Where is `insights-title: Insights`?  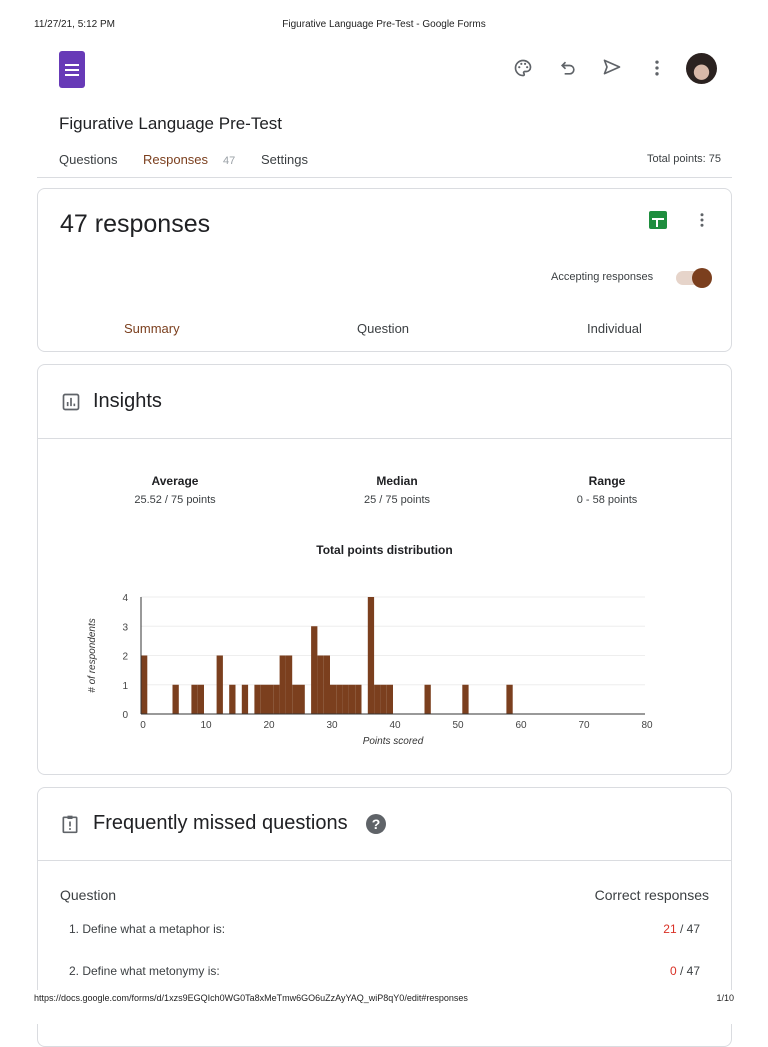
insights-title: Insights is located at coordinates (127, 401).